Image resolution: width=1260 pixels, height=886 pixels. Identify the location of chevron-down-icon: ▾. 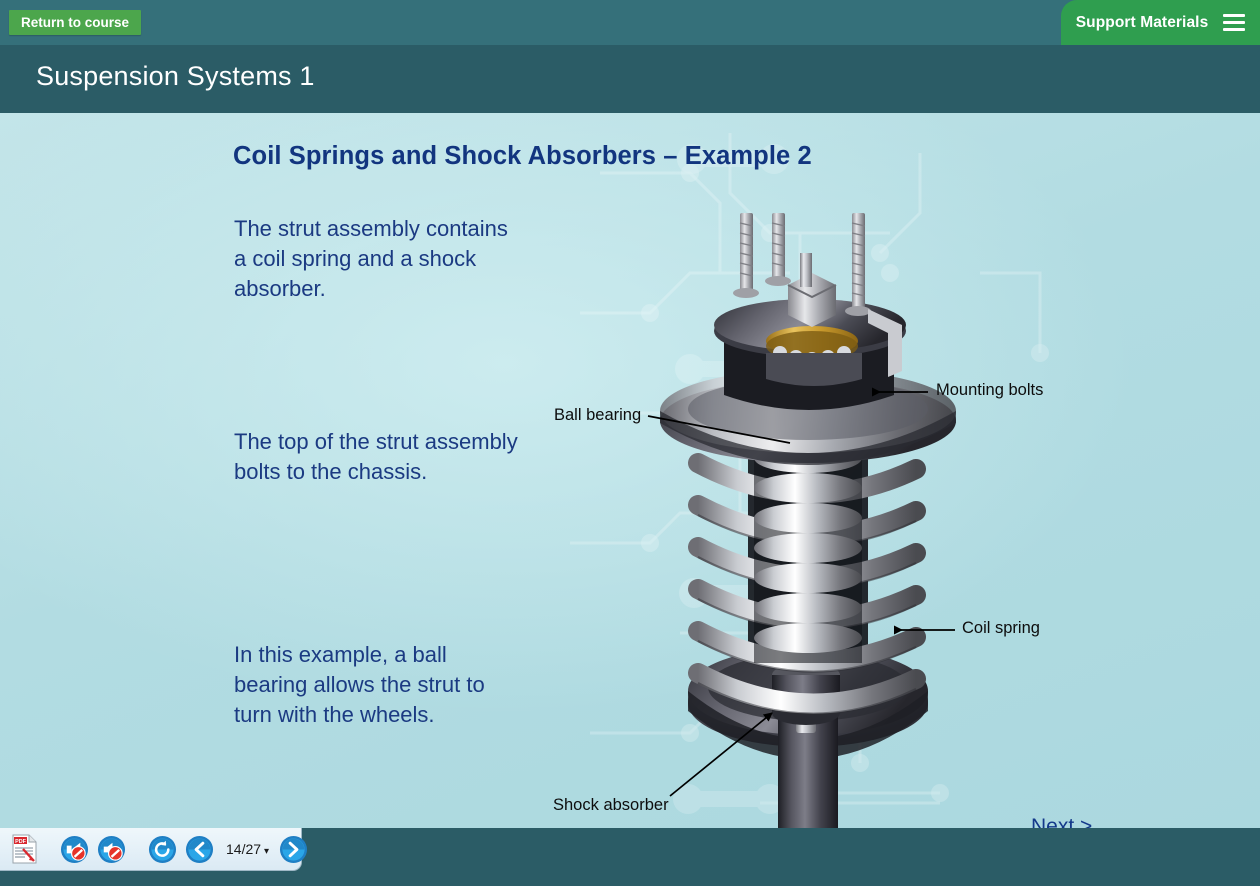
(266, 851).